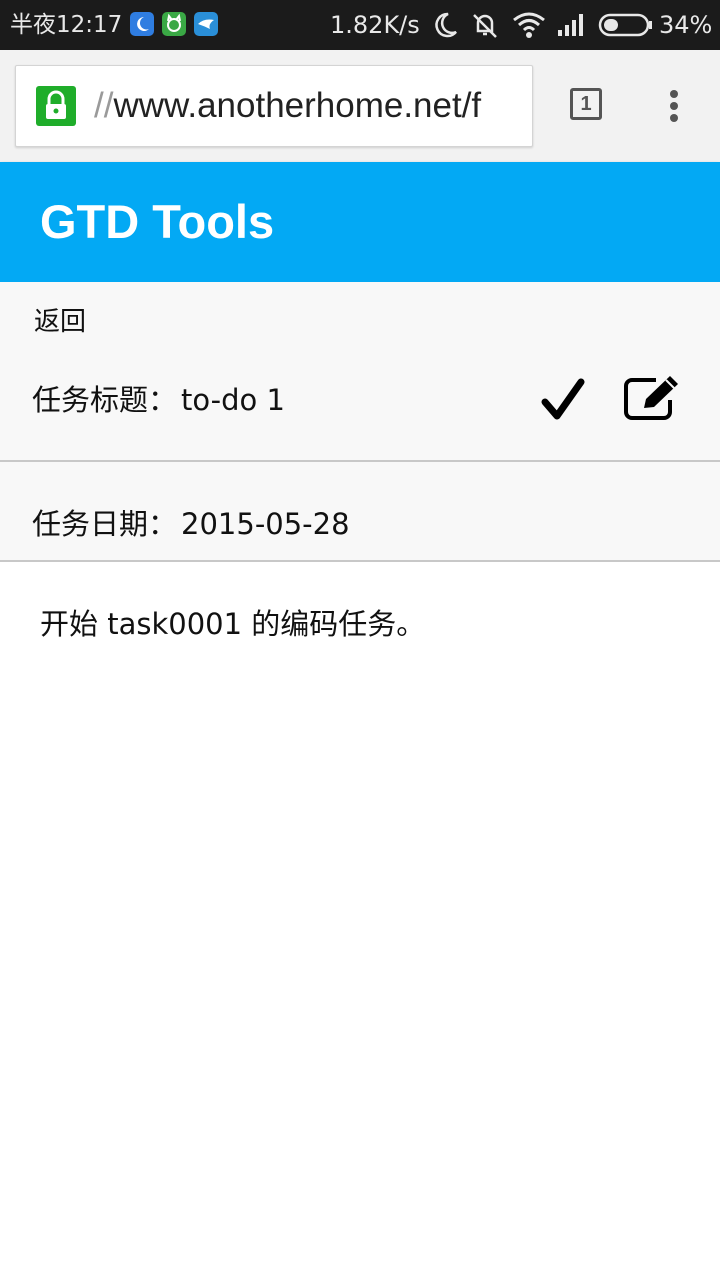 Image resolution: width=720 pixels, height=1280 pixels. What do you see at coordinates (104, 105) in the screenshot?
I see `url-scheme: //` at bounding box center [104, 105].